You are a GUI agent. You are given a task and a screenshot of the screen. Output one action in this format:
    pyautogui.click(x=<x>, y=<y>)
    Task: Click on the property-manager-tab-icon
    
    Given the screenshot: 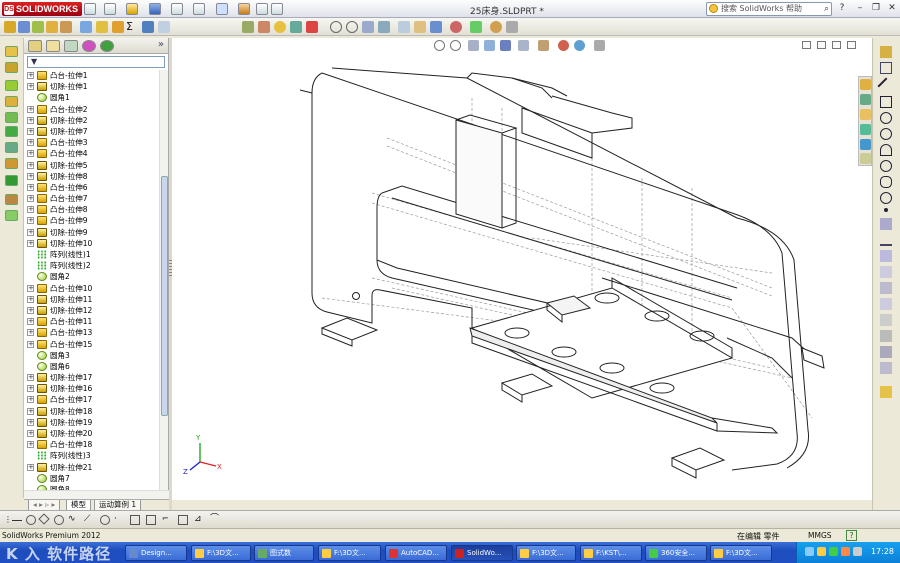 What is the action you would take?
    pyautogui.click(x=53, y=46)
    